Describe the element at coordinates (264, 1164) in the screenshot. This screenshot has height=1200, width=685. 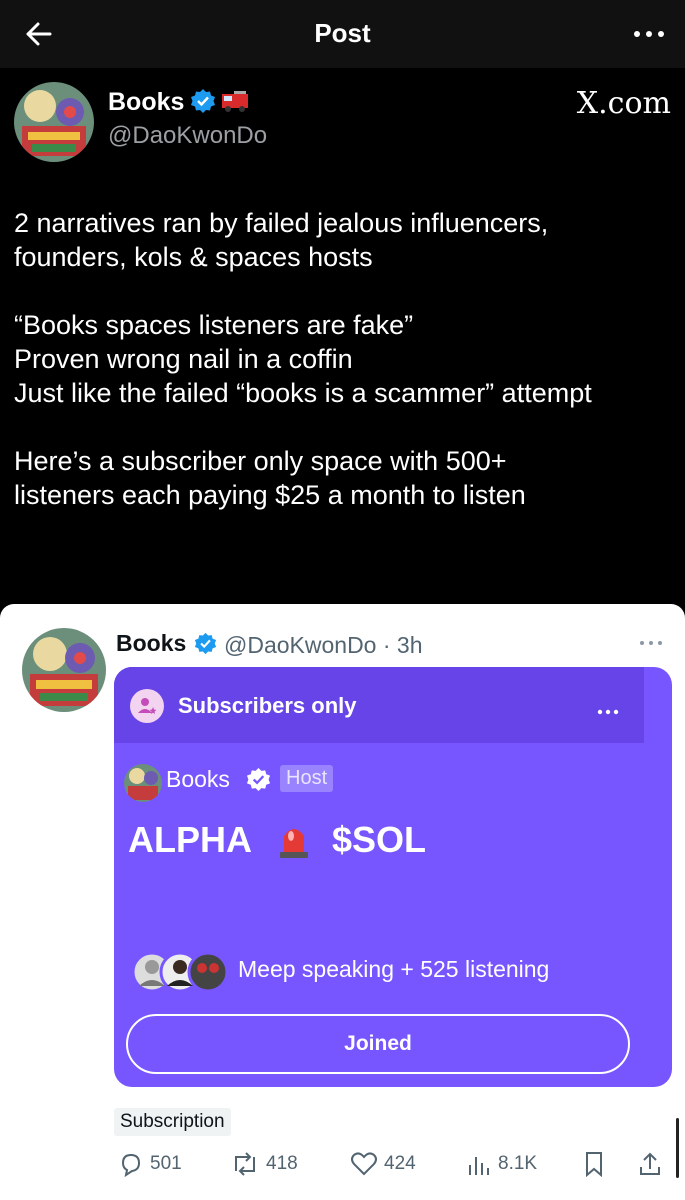
I see `repost-button: 418` at that location.